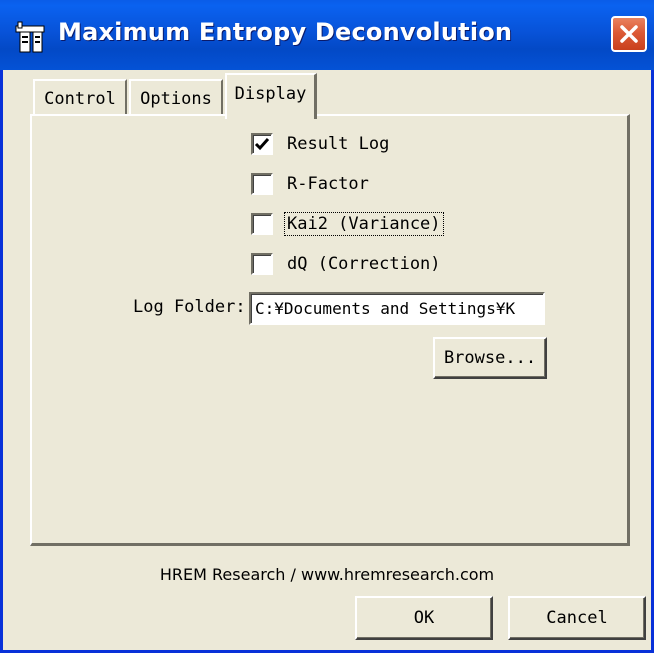  I want to click on cancel-button: Cancel, so click(577, 618).